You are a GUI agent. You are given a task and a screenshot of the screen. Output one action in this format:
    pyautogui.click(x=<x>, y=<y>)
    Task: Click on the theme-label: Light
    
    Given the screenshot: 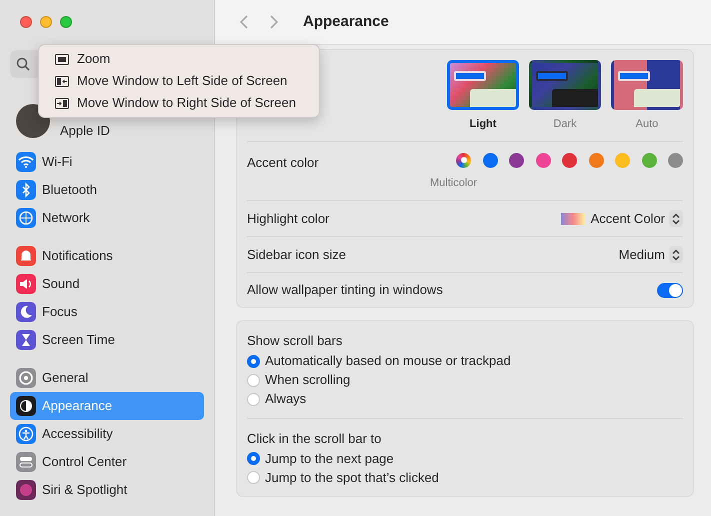 What is the action you would take?
    pyautogui.click(x=483, y=124)
    